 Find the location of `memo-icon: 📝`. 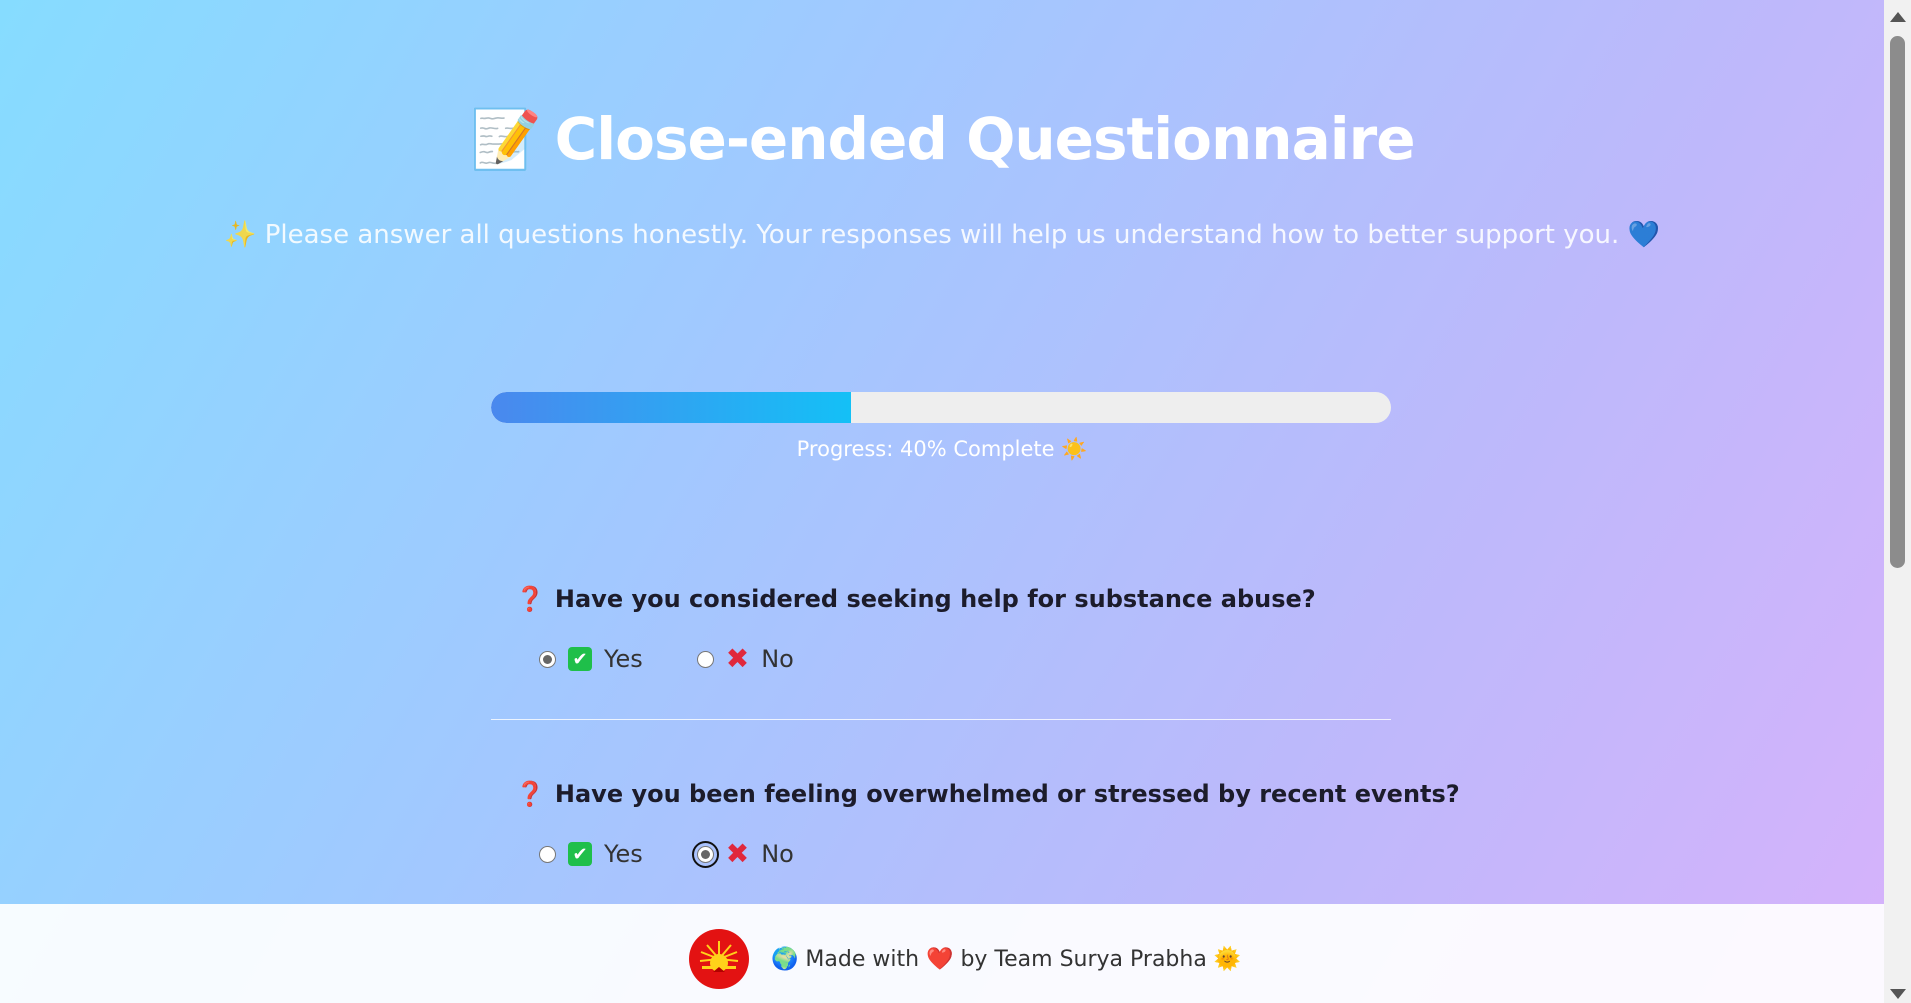

memo-icon: 📝 is located at coordinates (505, 139).